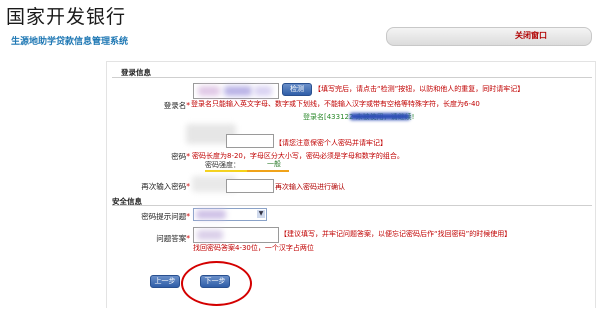  What do you see at coordinates (173, 238) in the screenshot?
I see `answer-label: 问题答案*` at bounding box center [173, 238].